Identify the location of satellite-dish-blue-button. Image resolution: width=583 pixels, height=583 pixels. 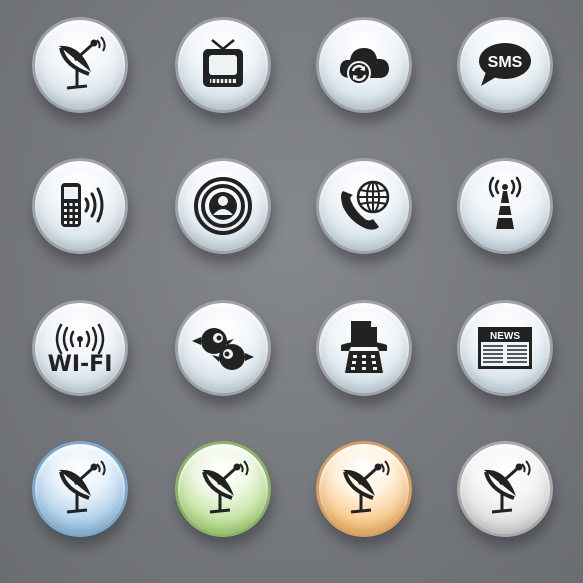
(80, 489).